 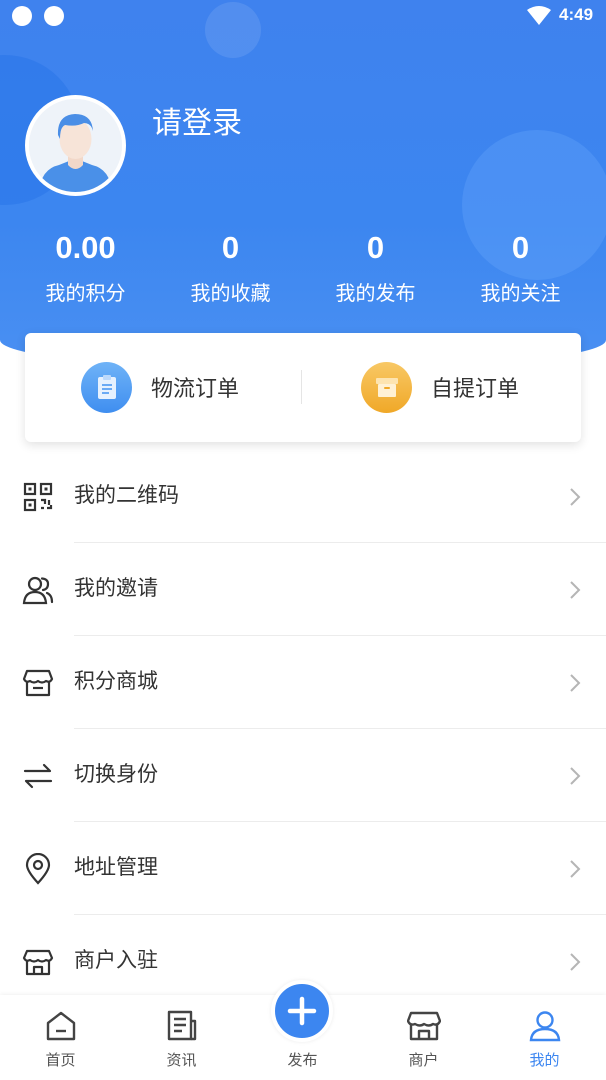 I want to click on menu-label: 我的二维码, so click(x=126, y=495).